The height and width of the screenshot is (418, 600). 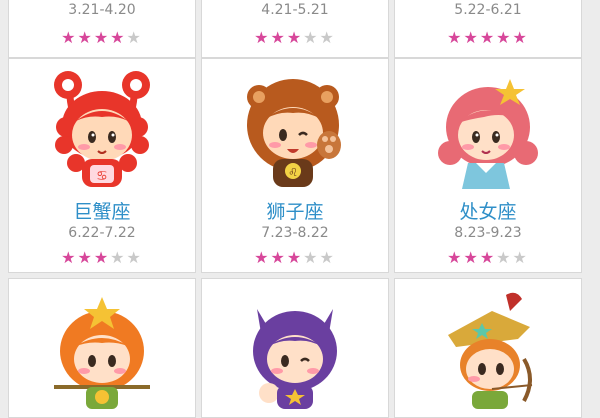 What do you see at coordinates (488, 233) in the screenshot?
I see `zodiac-dates: 8.23-9.23` at bounding box center [488, 233].